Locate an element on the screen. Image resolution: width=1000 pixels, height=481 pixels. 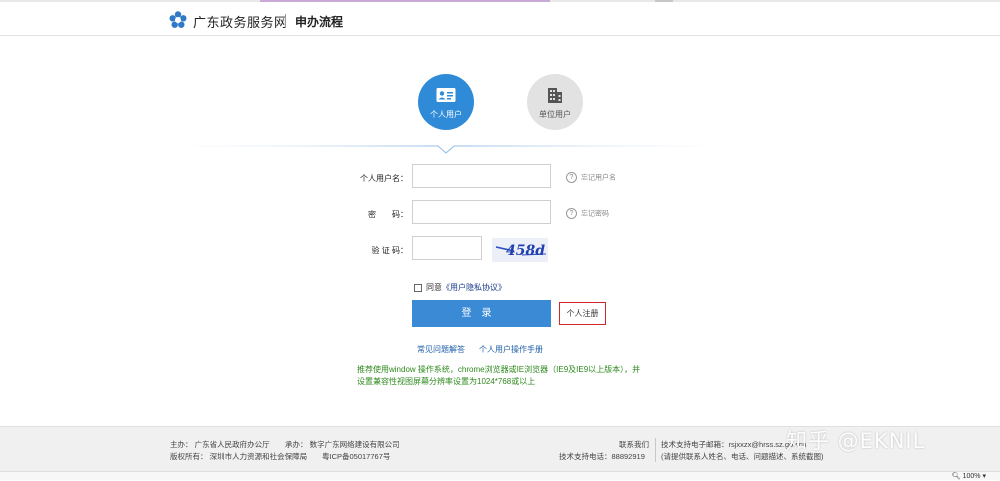
guangdong-logo-icon is located at coordinates (178, 19).